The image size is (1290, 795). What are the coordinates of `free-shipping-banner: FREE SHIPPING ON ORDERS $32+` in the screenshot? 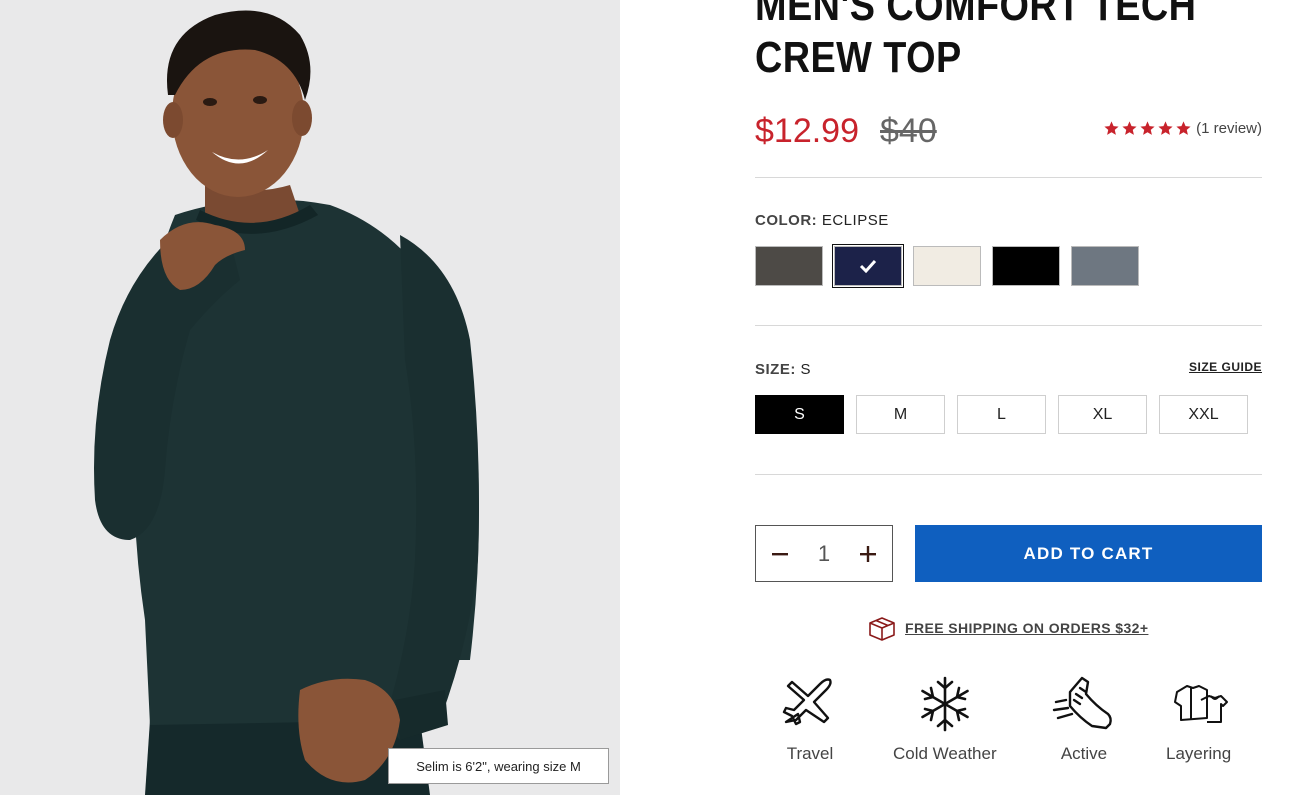 It's located at (1008, 628).